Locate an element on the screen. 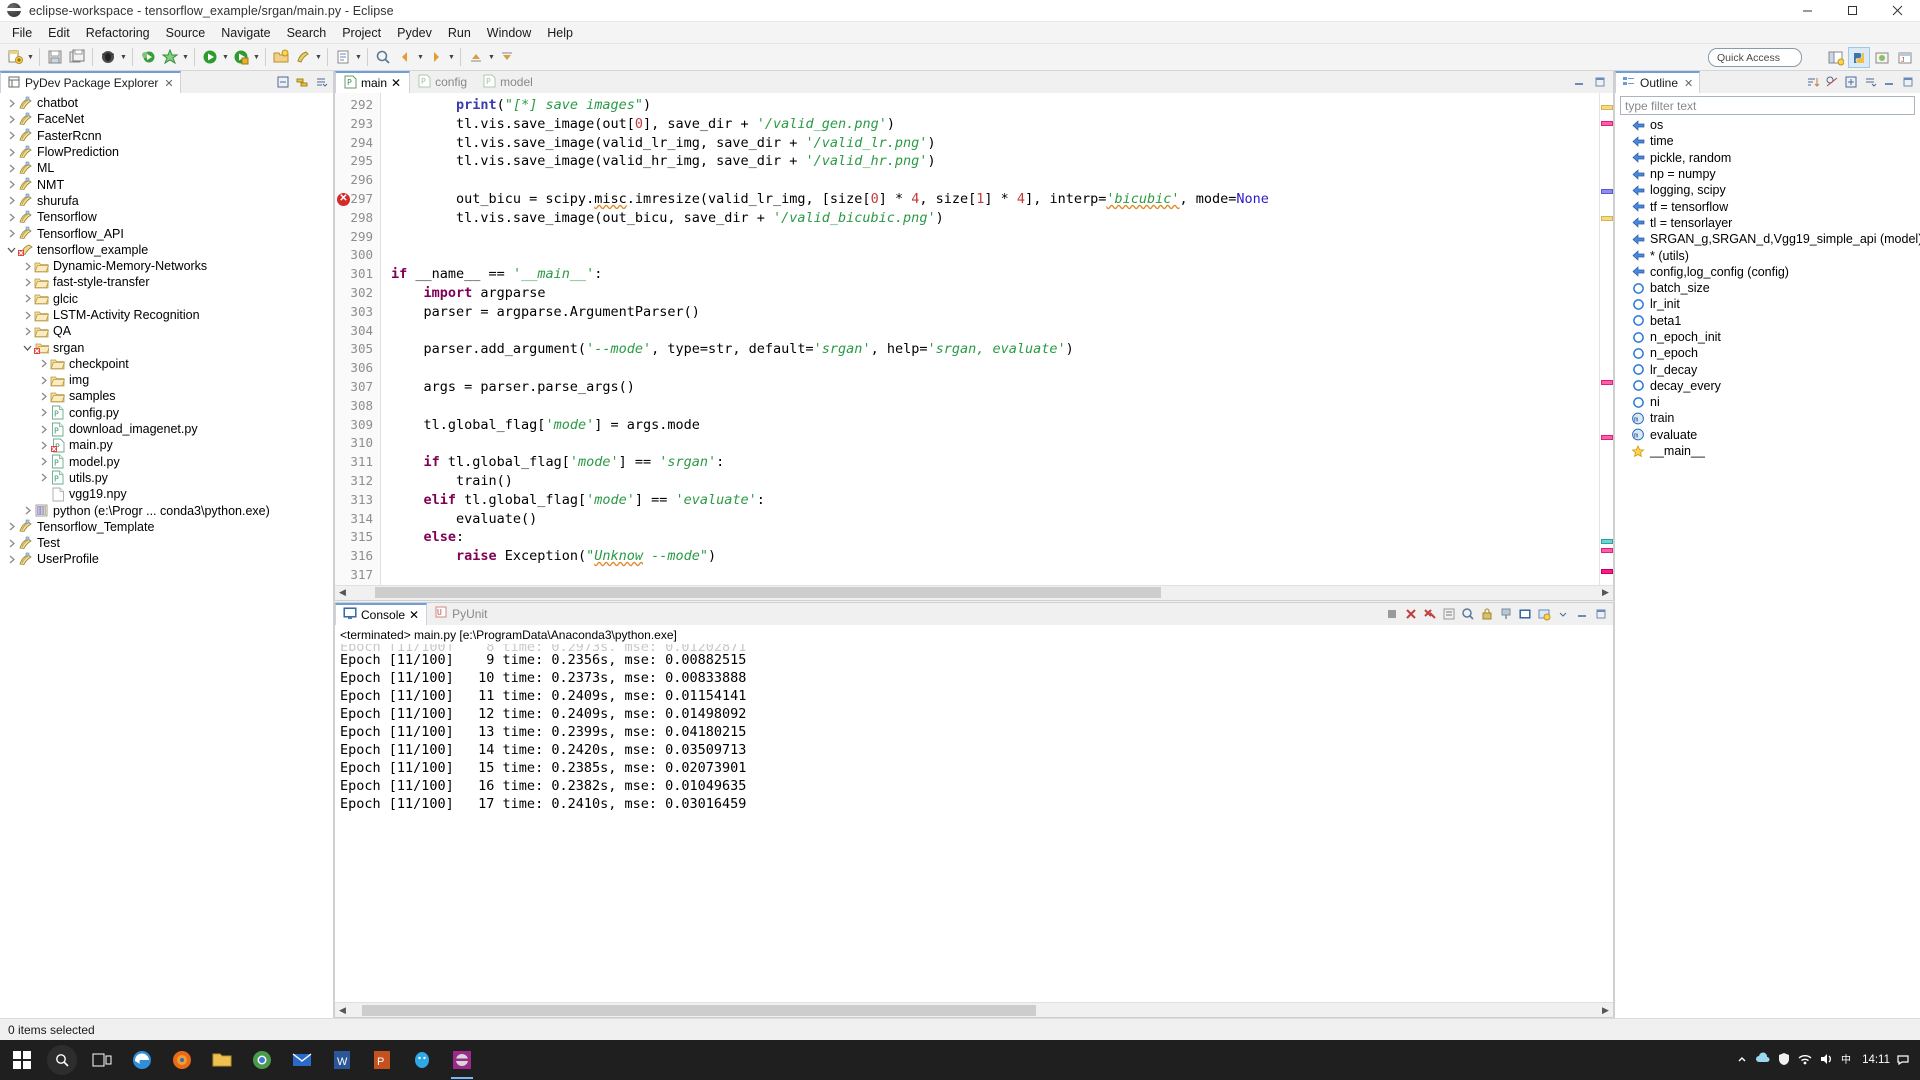 The image size is (1920, 1080). tree-item: Test is located at coordinates (166, 543).